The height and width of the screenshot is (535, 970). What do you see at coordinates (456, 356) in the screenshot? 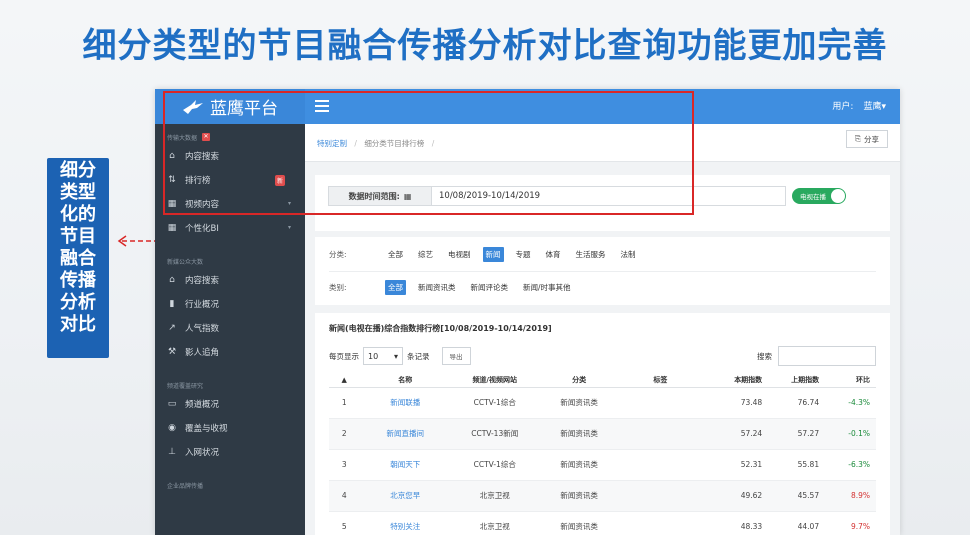
I see `export-button: 导出` at bounding box center [456, 356].